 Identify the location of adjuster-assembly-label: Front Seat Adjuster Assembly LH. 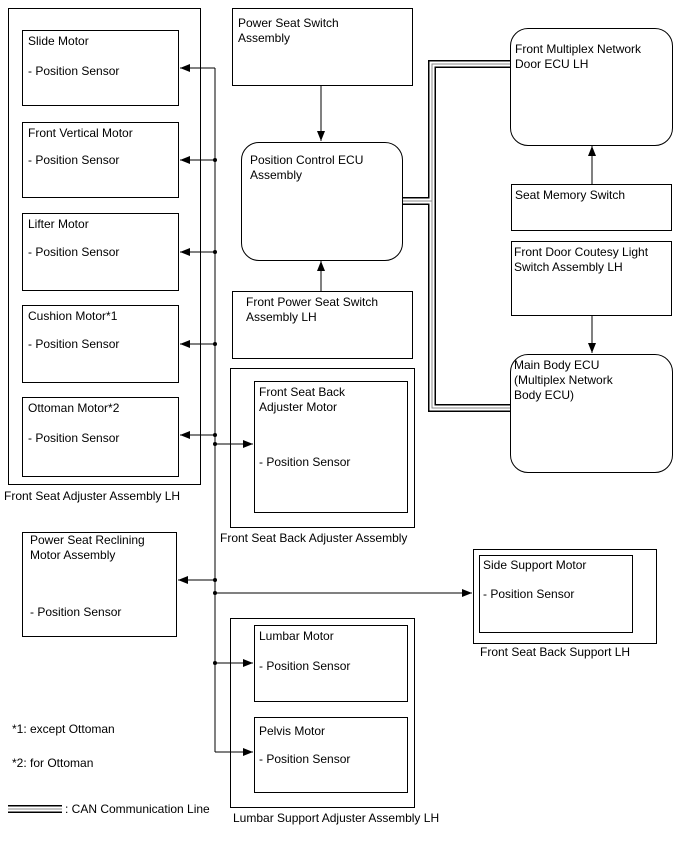
(92, 496).